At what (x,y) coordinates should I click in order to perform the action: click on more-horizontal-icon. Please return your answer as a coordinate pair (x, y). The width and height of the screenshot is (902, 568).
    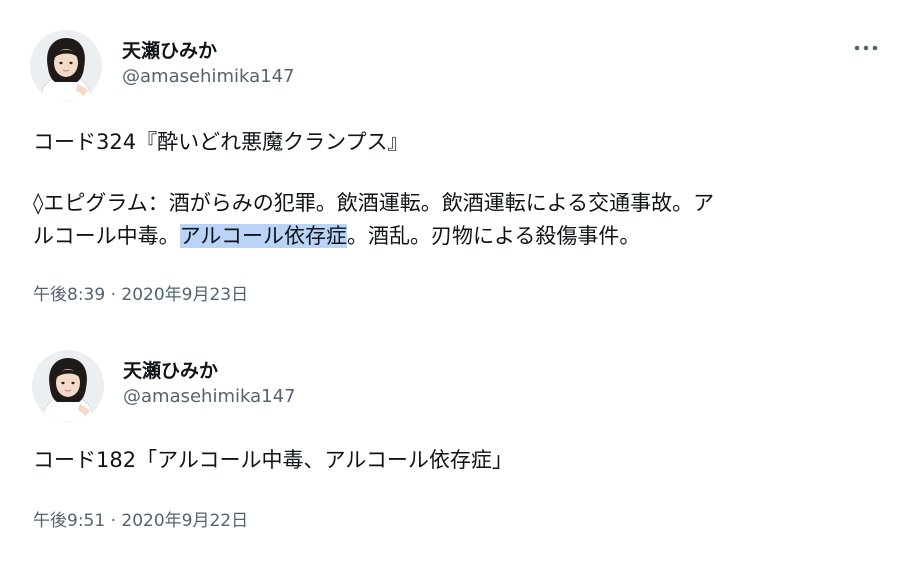
    Looking at the image, I should click on (866, 48).